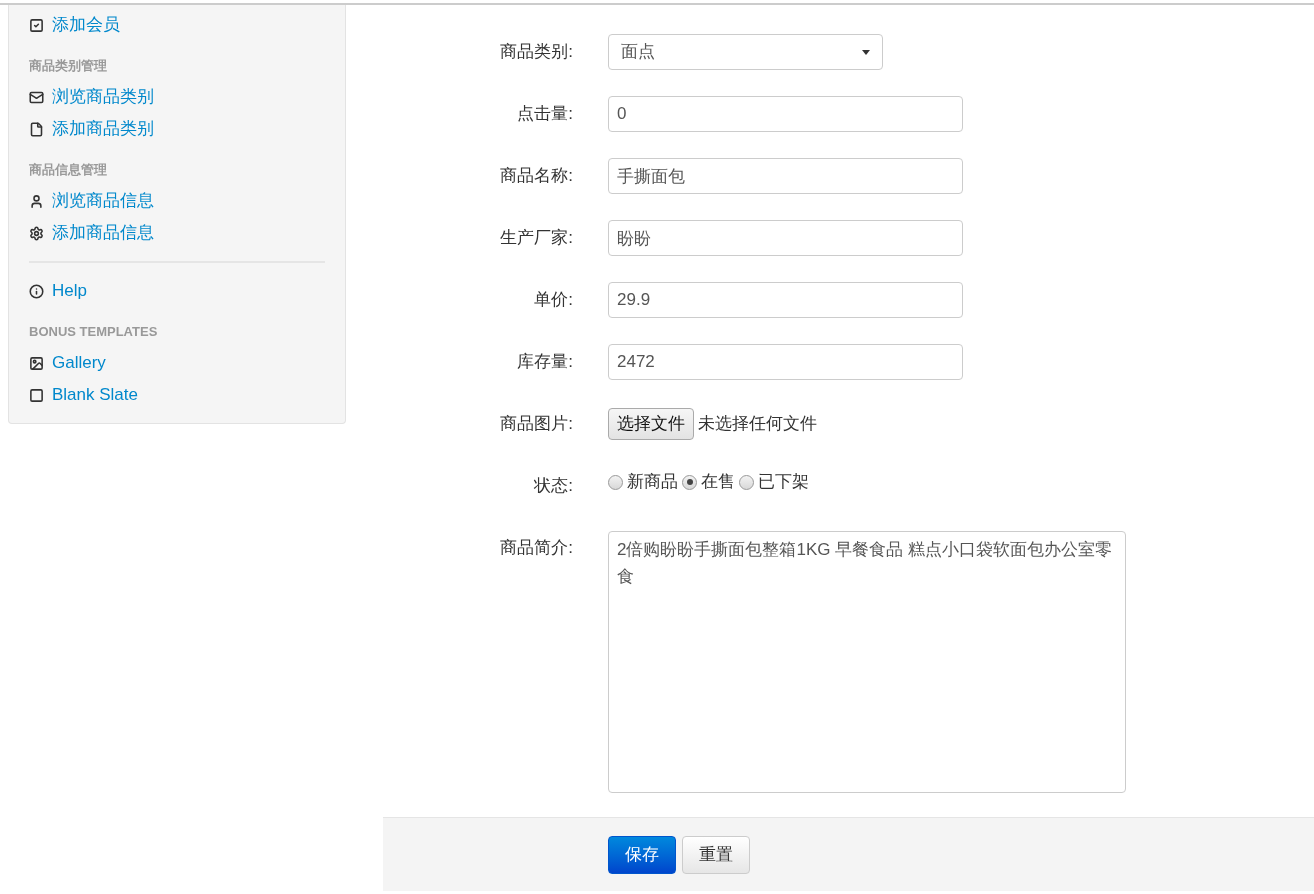  Describe the element at coordinates (536, 176) in the screenshot. I see `field-label: 商品名称:` at that location.